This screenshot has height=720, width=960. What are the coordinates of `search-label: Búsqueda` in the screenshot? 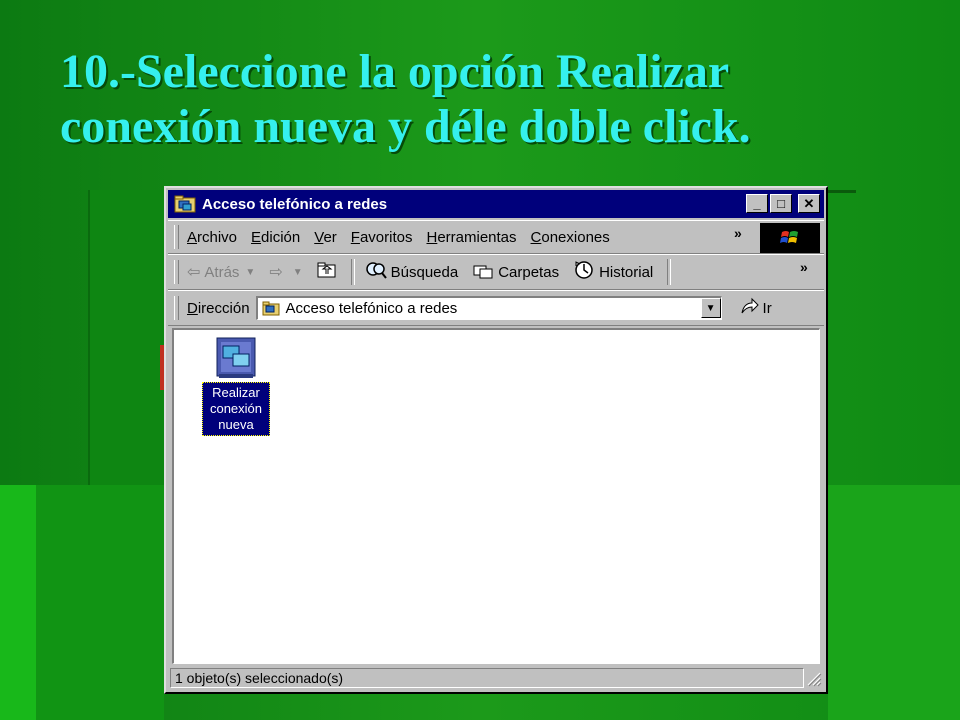 It's located at (424, 272).